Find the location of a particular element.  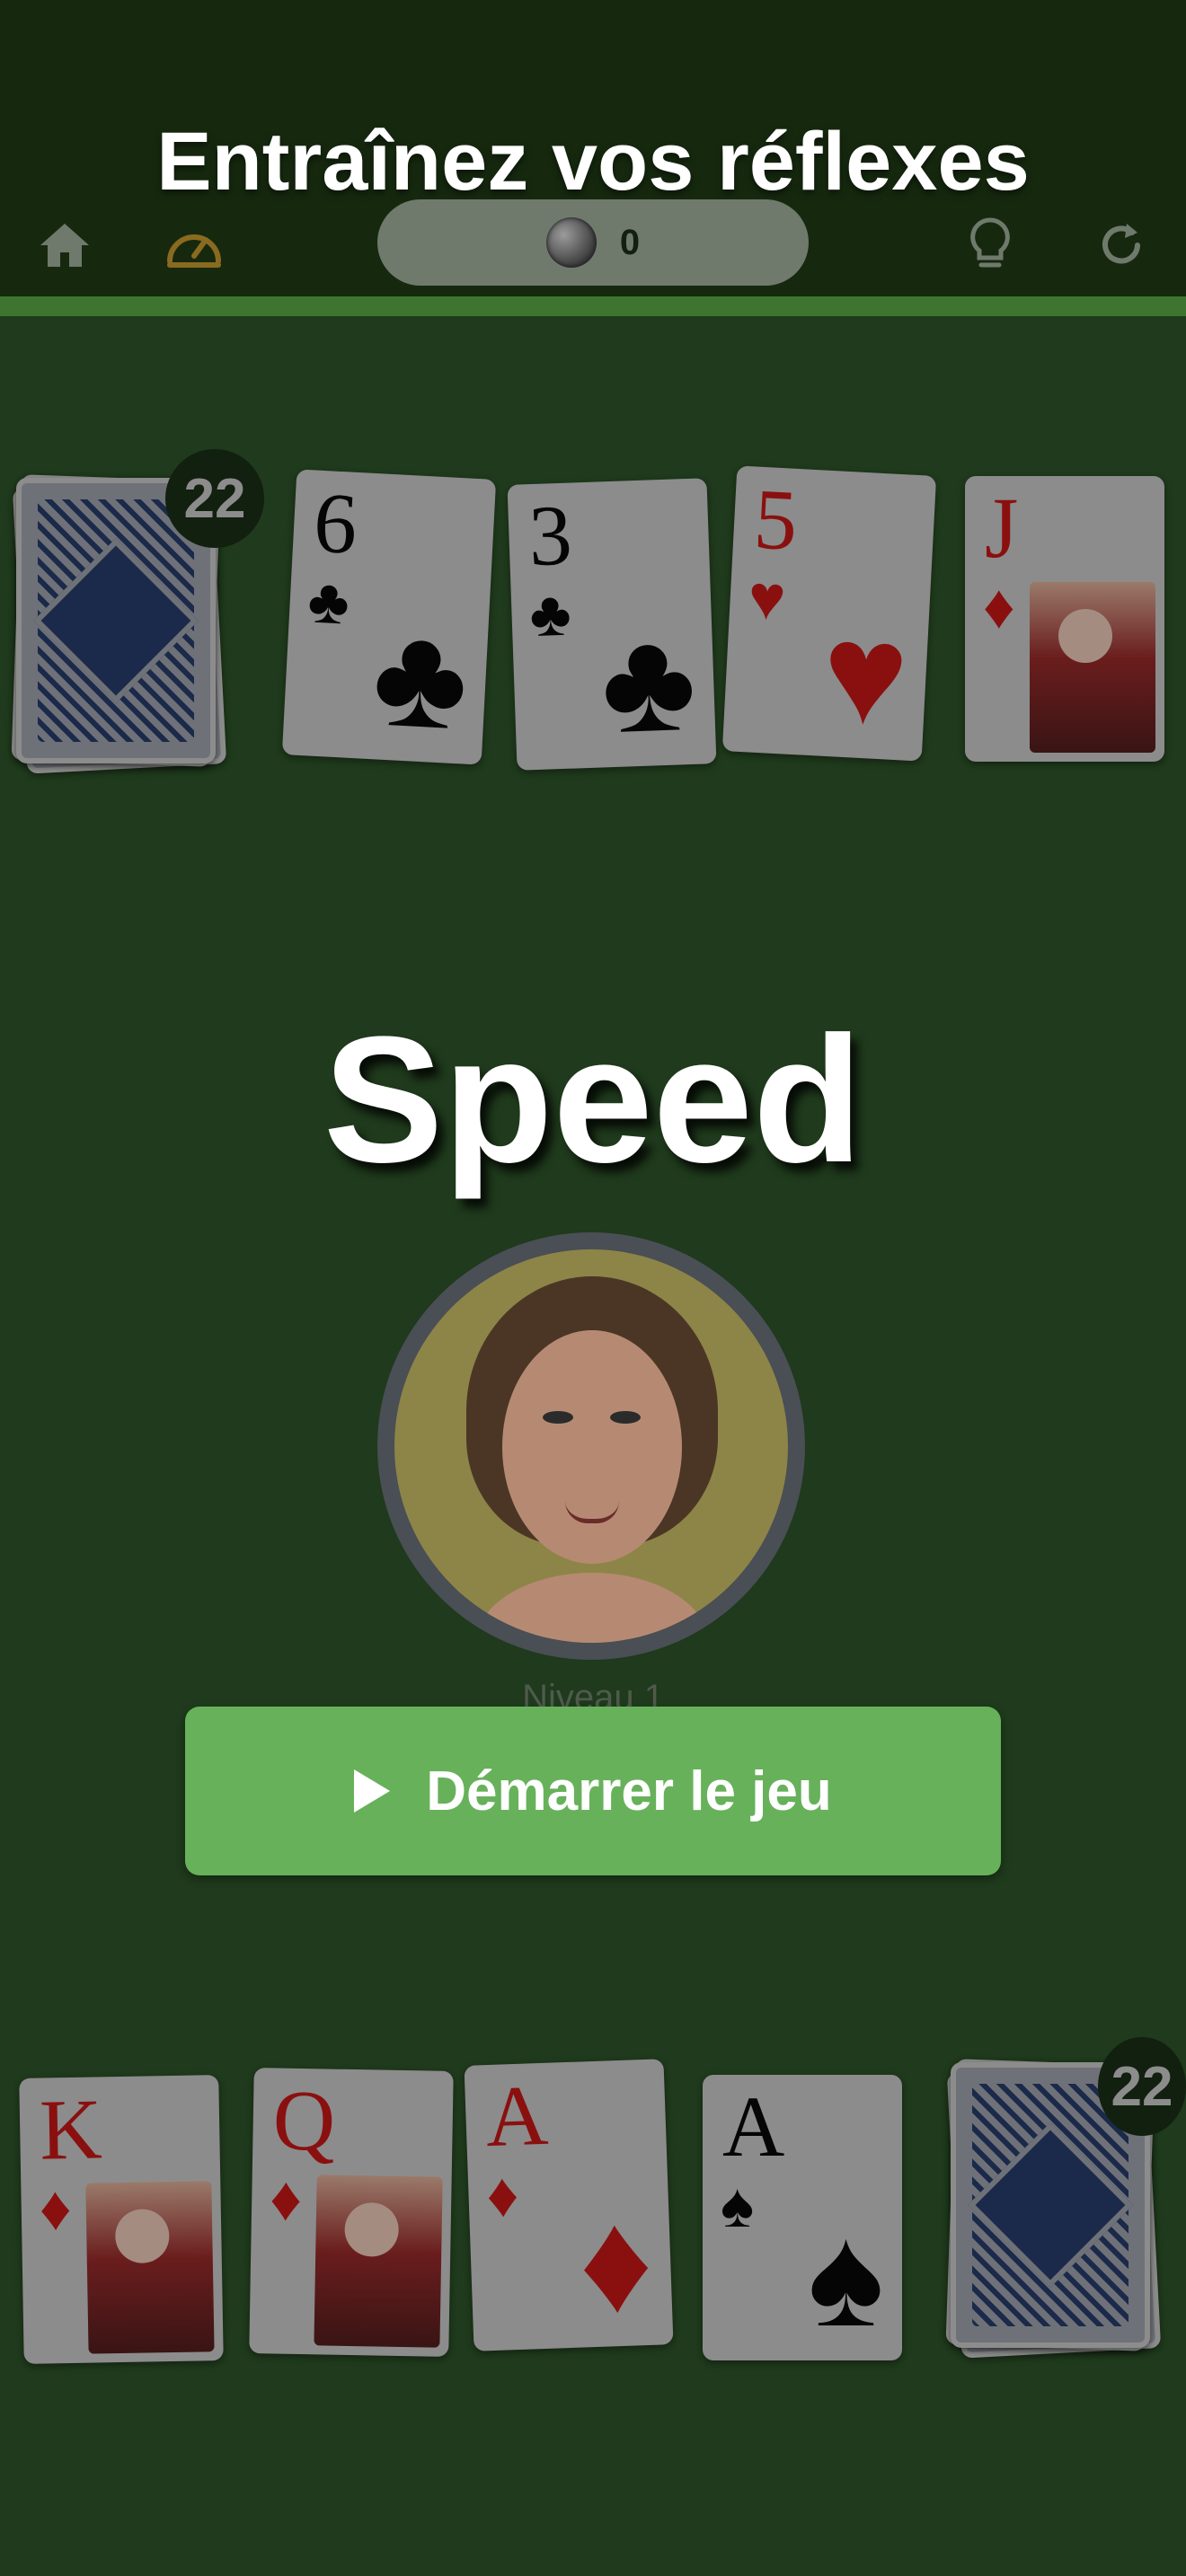

lightbulb-icon is located at coordinates (990, 242).